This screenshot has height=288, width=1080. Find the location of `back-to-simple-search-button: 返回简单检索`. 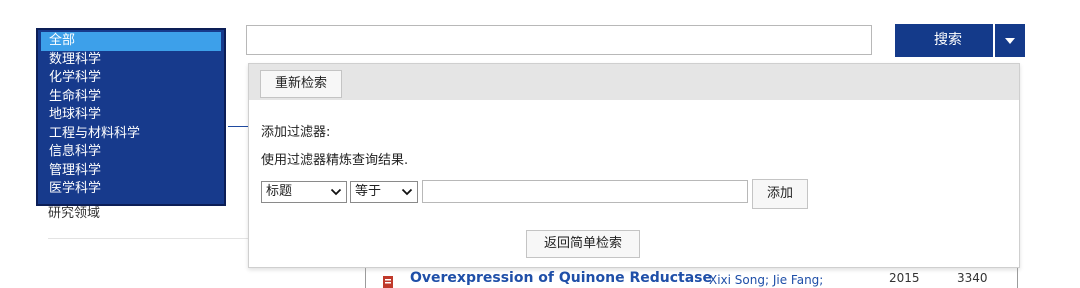

back-to-simple-search-button: 返回简单检索 is located at coordinates (583, 244).